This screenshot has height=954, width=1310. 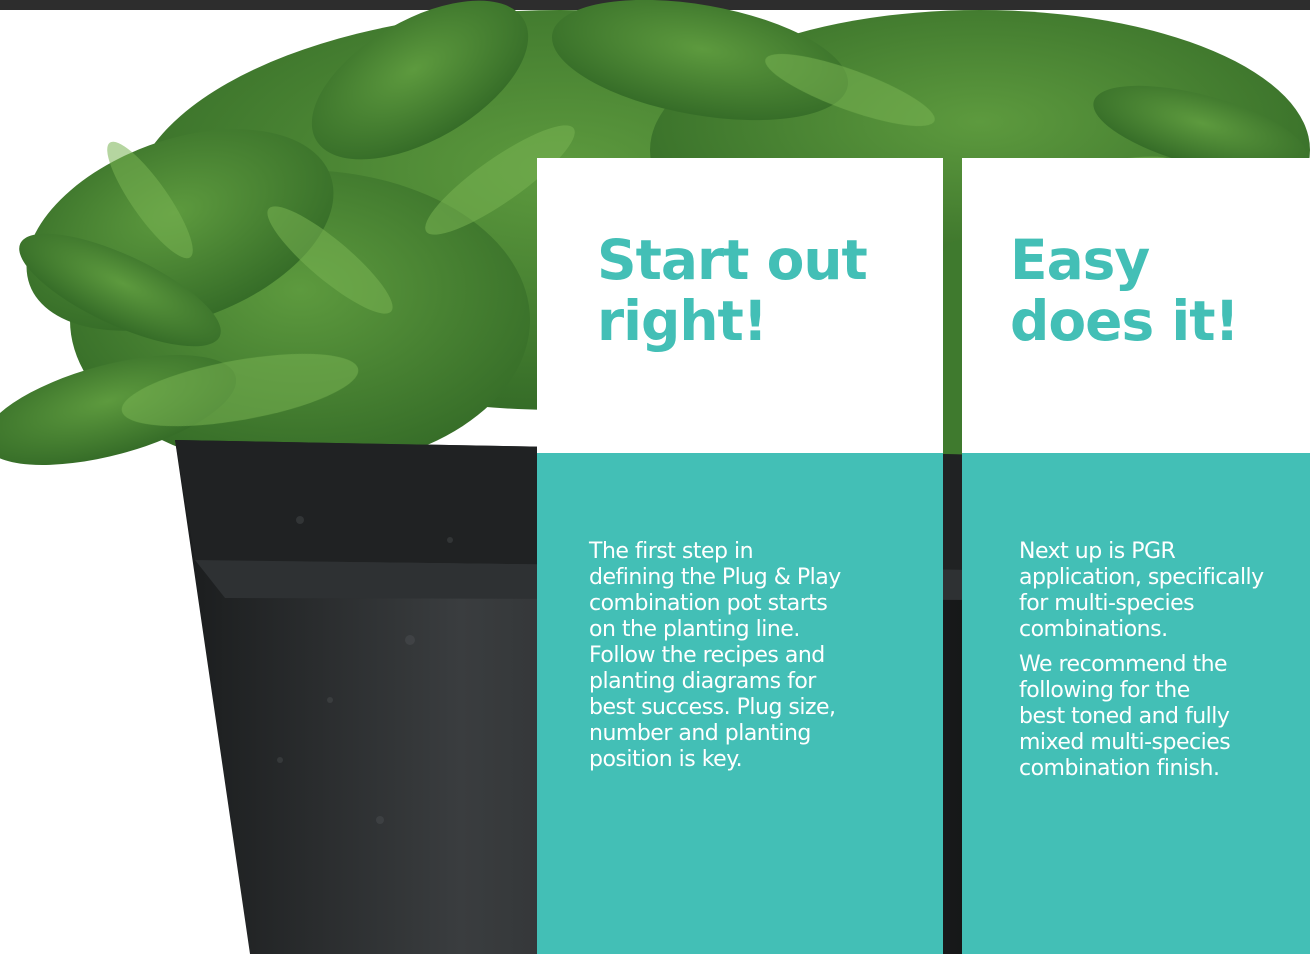 I want to click on card-title-band: Easy does it!, so click(x=1136, y=305).